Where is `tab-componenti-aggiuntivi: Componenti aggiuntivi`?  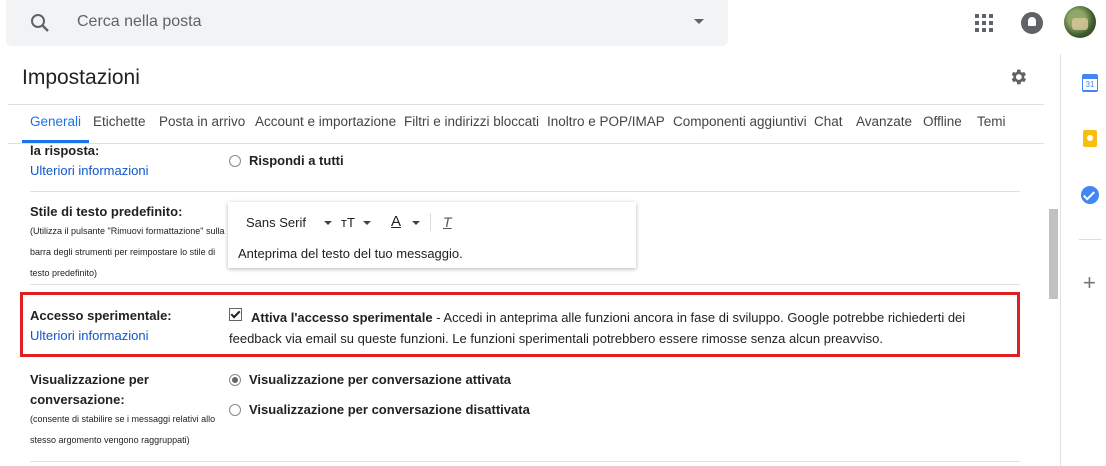 tab-componenti-aggiuntivi: Componenti aggiuntivi is located at coordinates (740, 121).